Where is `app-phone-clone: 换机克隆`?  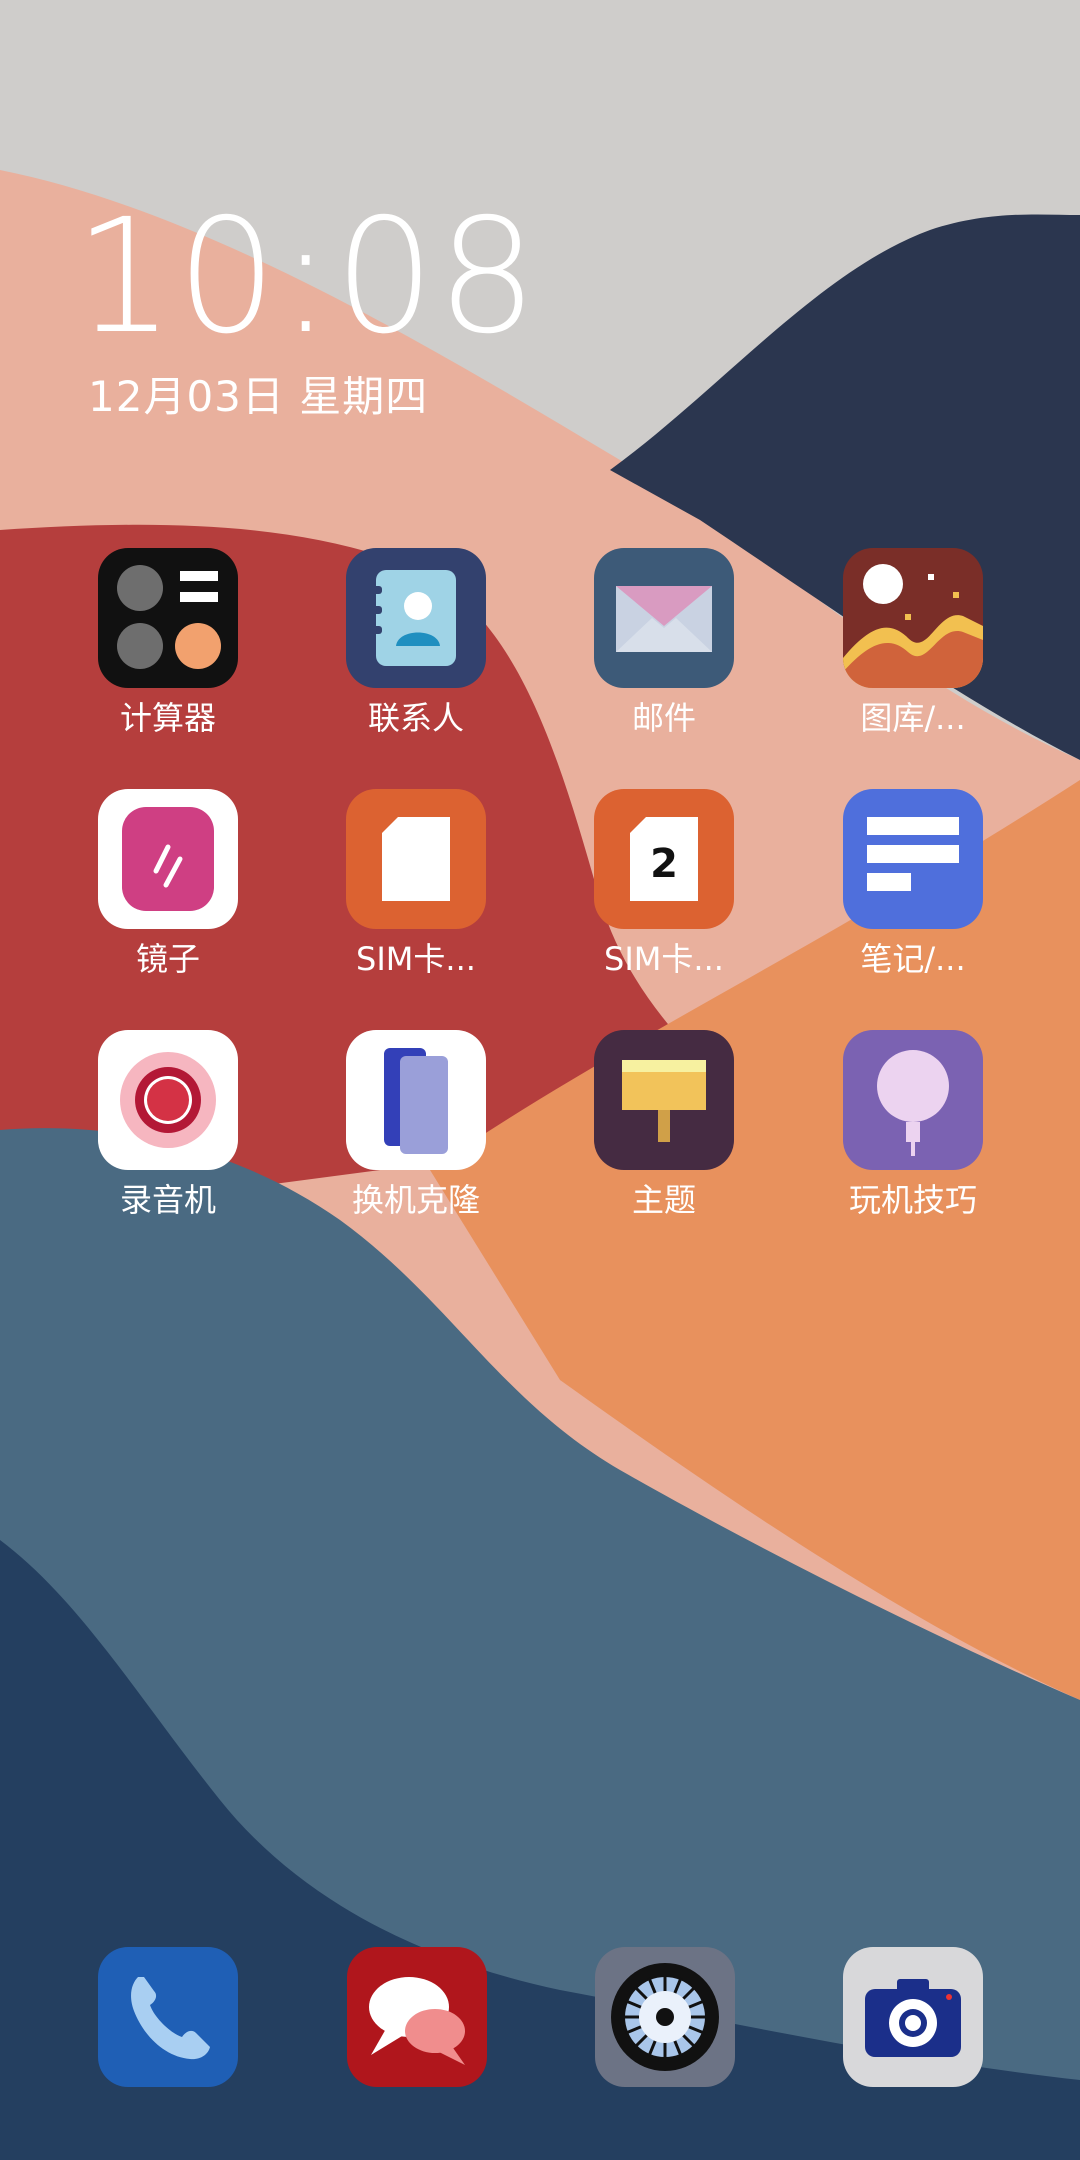
app-phone-clone: 换机克隆 is located at coordinates (416, 1140).